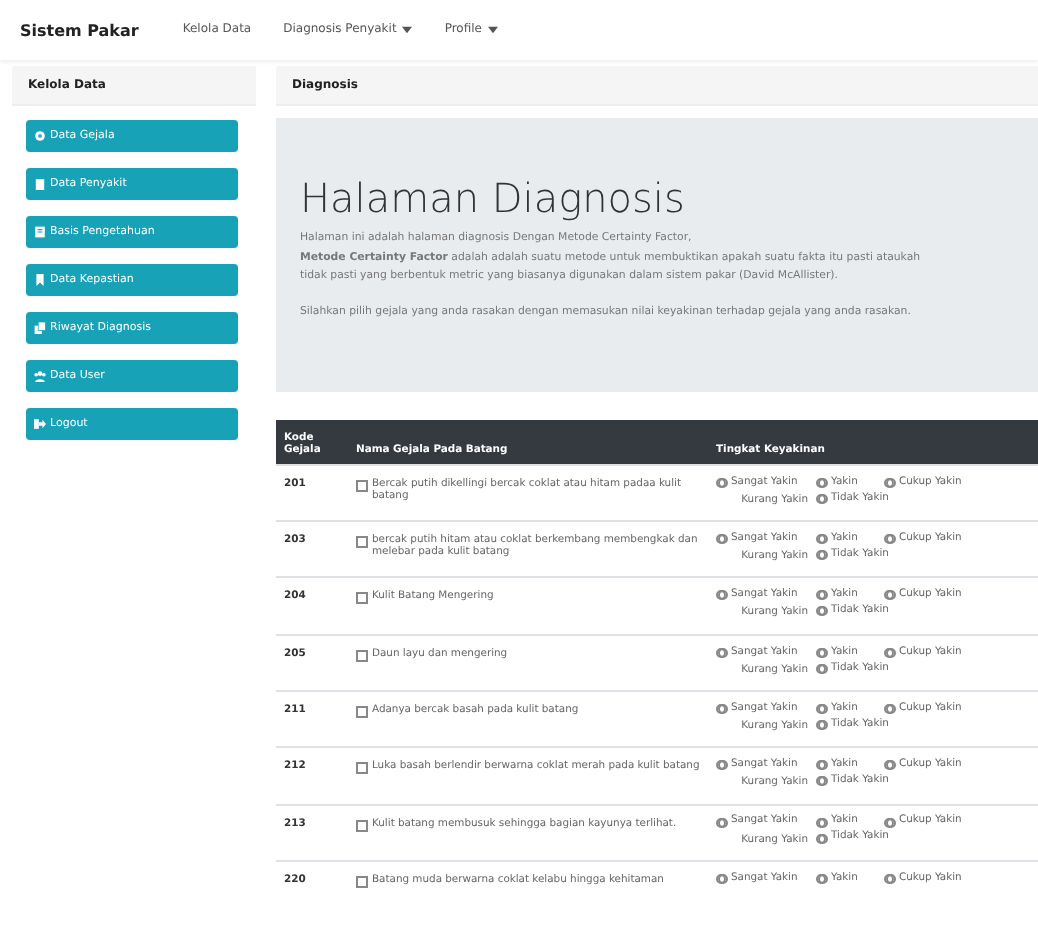 This screenshot has width=1038, height=926. Describe the element at coordinates (40, 328) in the screenshot. I see `copy-icon` at that location.